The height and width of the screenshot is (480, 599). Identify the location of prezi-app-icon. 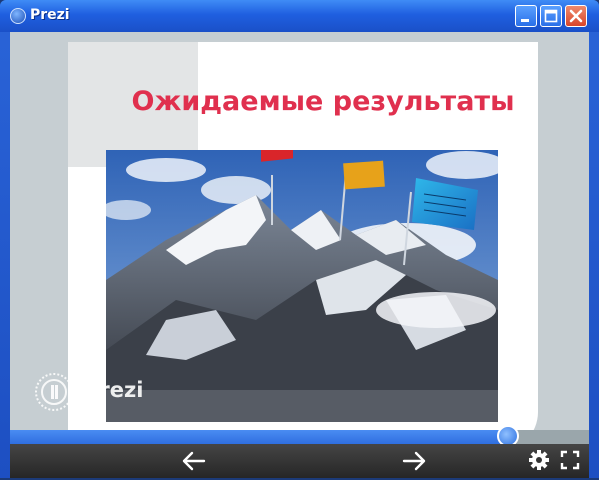
(18, 16).